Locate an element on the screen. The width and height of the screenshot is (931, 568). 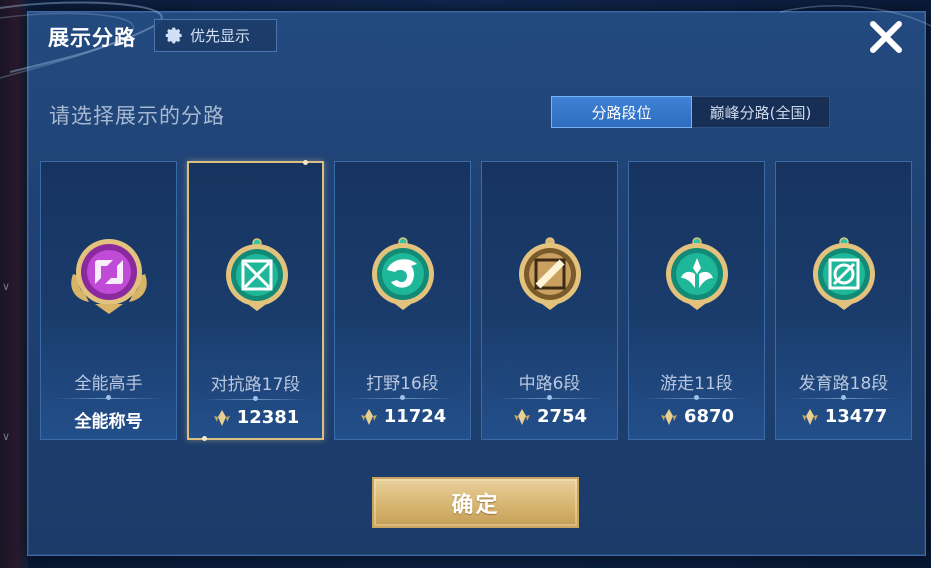
lane-card-jungle: 打野16段 11724 is located at coordinates (402, 300).